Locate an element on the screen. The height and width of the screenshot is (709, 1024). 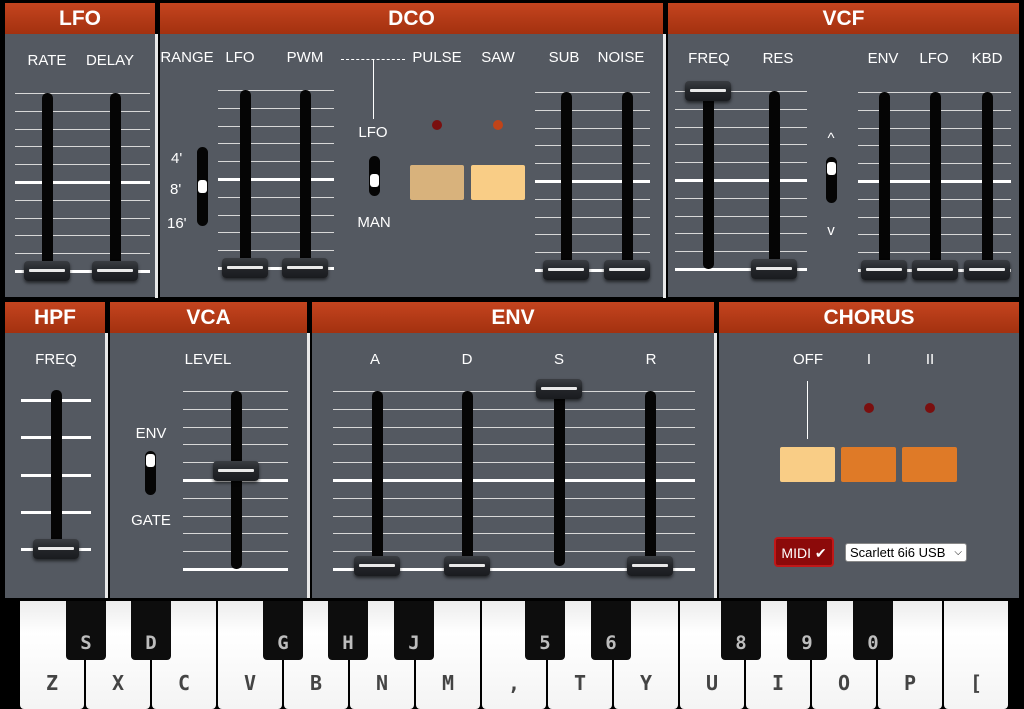
black-key: J is located at coordinates (414, 630).